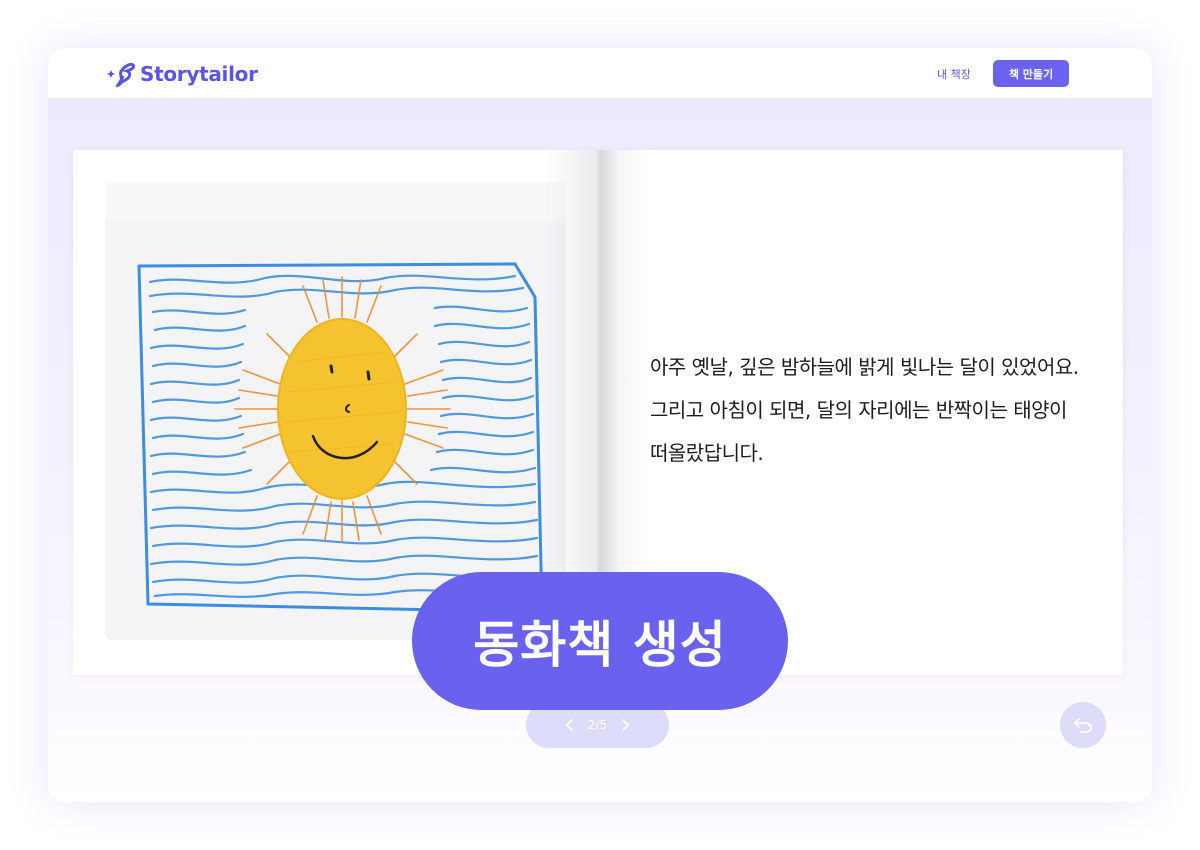 Image resolution: width=1200 pixels, height=850 pixels. Describe the element at coordinates (121, 75) in the screenshot. I see `sparkle-feather-icon` at that location.